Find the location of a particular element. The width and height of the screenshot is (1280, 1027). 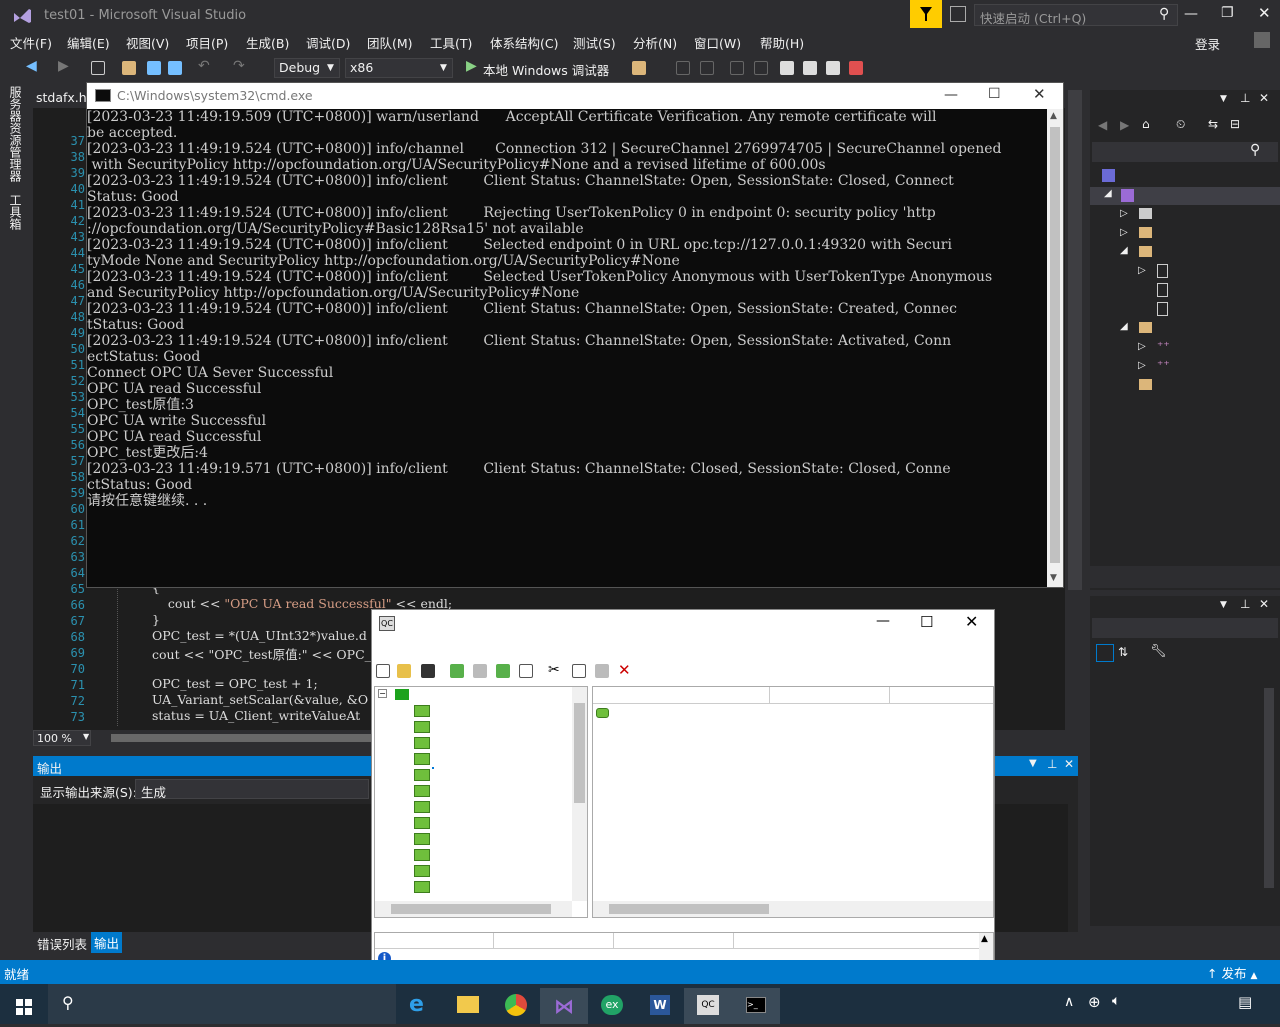

save-icon is located at coordinates (428, 671).